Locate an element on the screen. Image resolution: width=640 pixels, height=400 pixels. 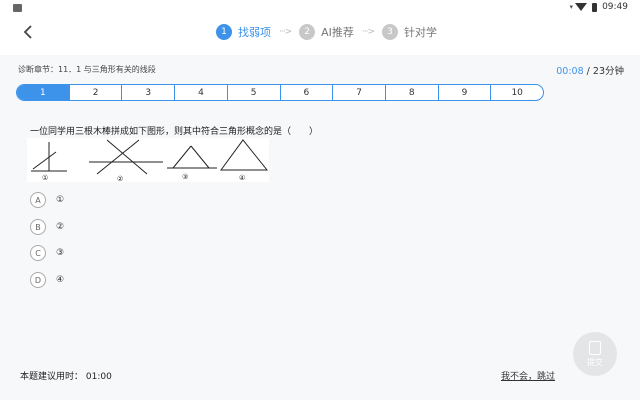
step-3-label: 针对学 is located at coordinates (421, 32).